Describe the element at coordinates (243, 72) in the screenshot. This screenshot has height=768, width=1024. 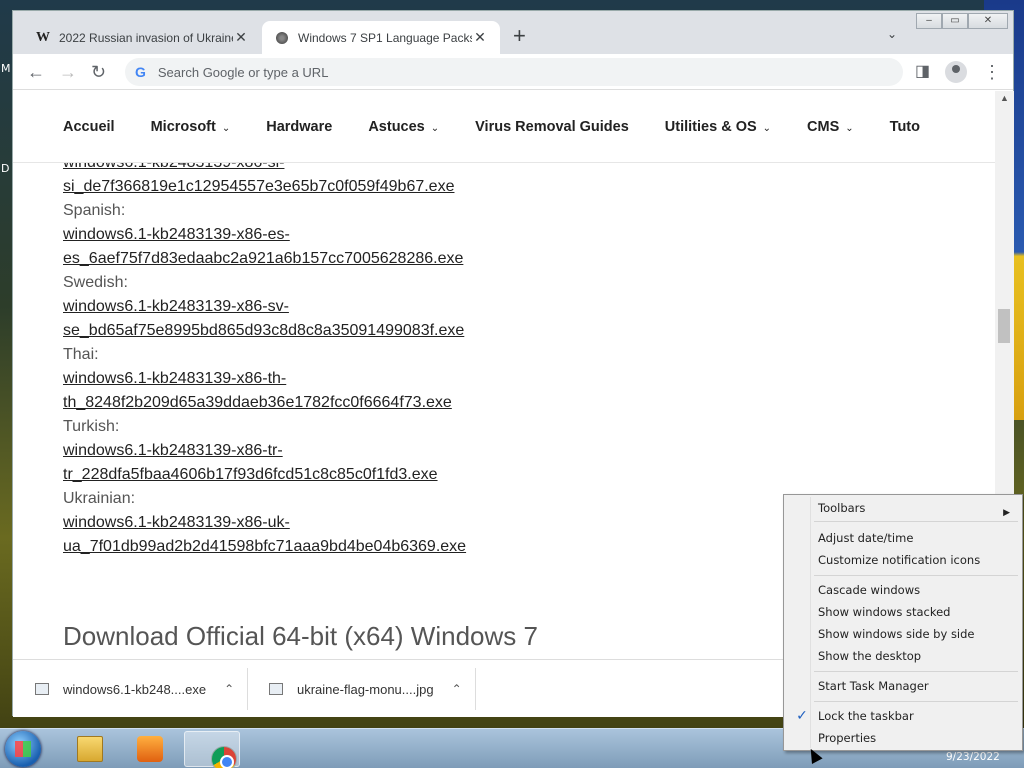
I see `address-placeholder: Search Google or type a URL` at that location.